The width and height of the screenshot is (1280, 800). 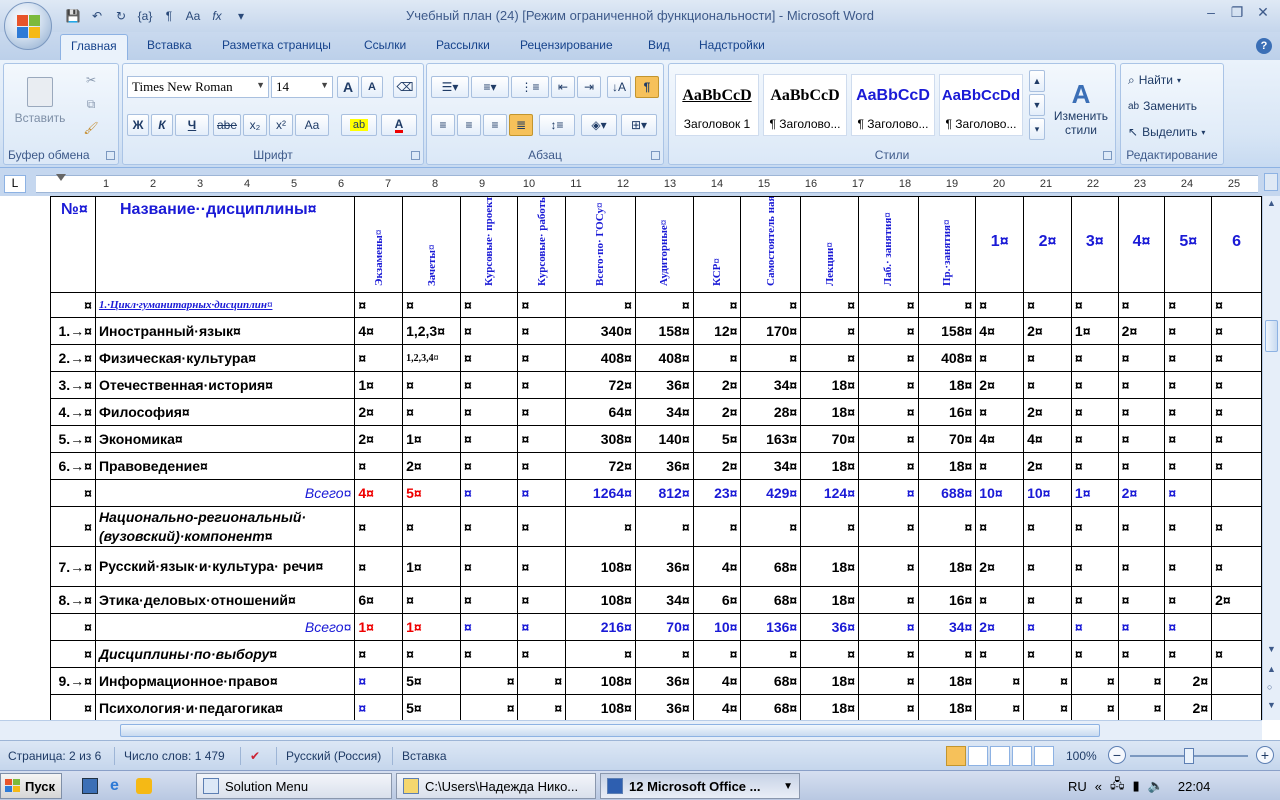 What do you see at coordinates (600, 412) in the screenshot?
I see `table-cell: 64¤` at bounding box center [600, 412].